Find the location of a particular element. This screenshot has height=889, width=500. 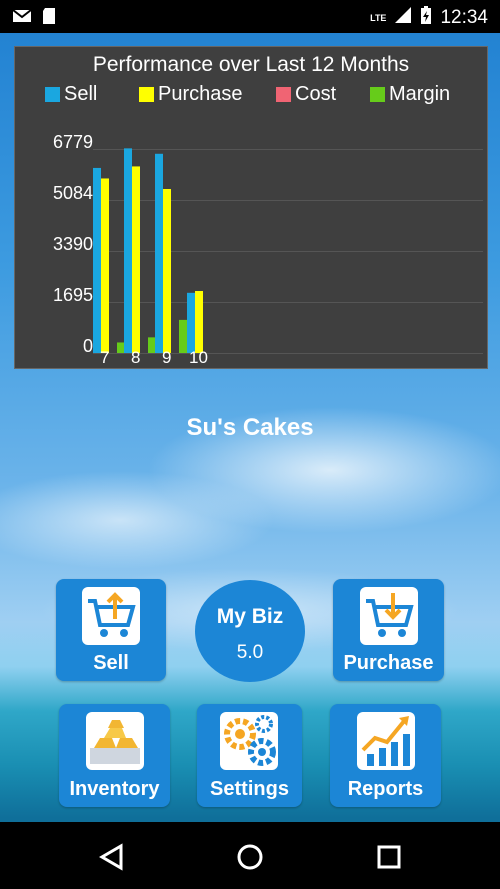

sell-button: Sell is located at coordinates (111, 630).